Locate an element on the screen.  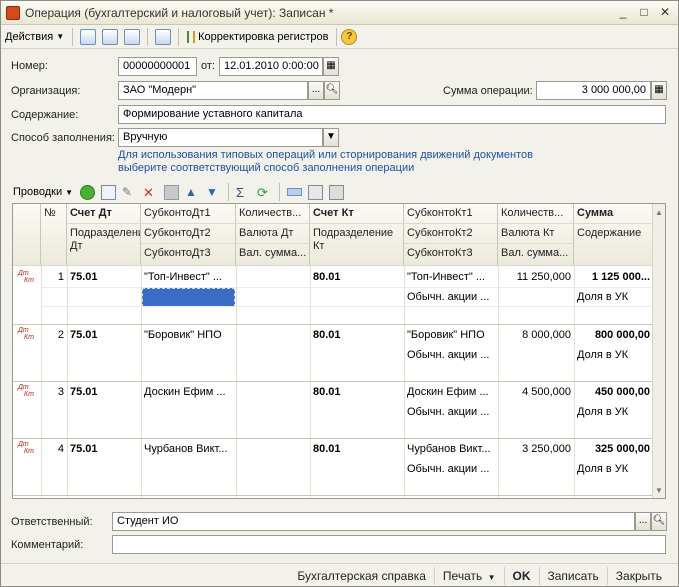
calculator-icon: ▦ is located at coordinates (659, 90).